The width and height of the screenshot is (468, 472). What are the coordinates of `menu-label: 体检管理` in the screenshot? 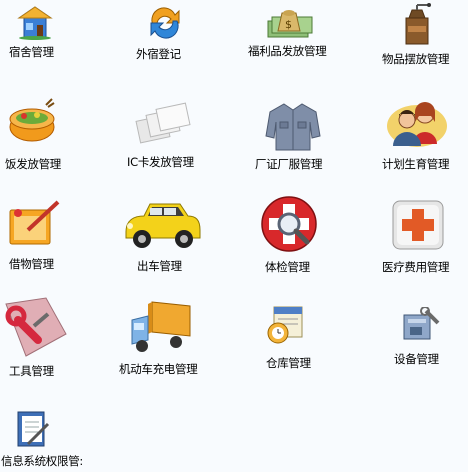 It's located at (287, 267).